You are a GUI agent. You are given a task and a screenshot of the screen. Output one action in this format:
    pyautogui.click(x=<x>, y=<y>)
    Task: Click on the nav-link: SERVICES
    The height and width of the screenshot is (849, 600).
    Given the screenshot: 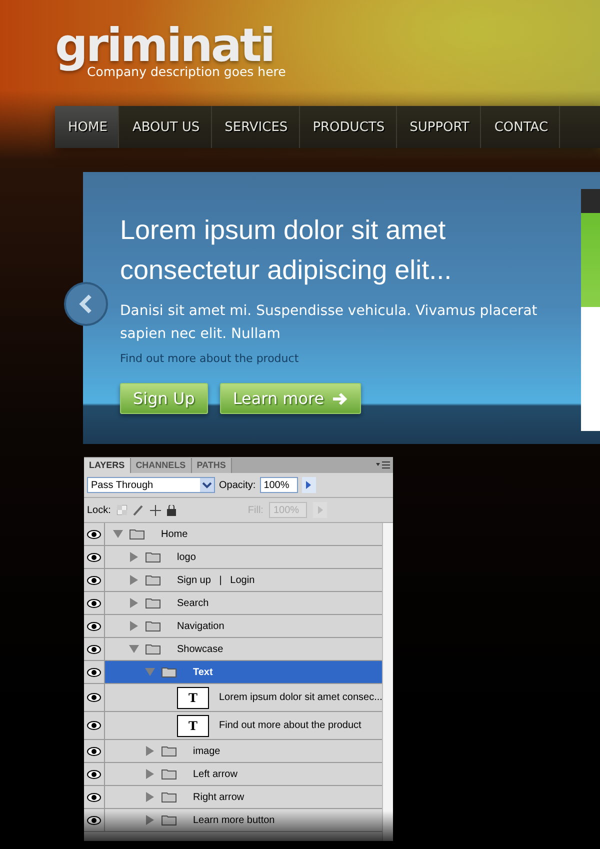 What is the action you would take?
    pyautogui.click(x=256, y=127)
    